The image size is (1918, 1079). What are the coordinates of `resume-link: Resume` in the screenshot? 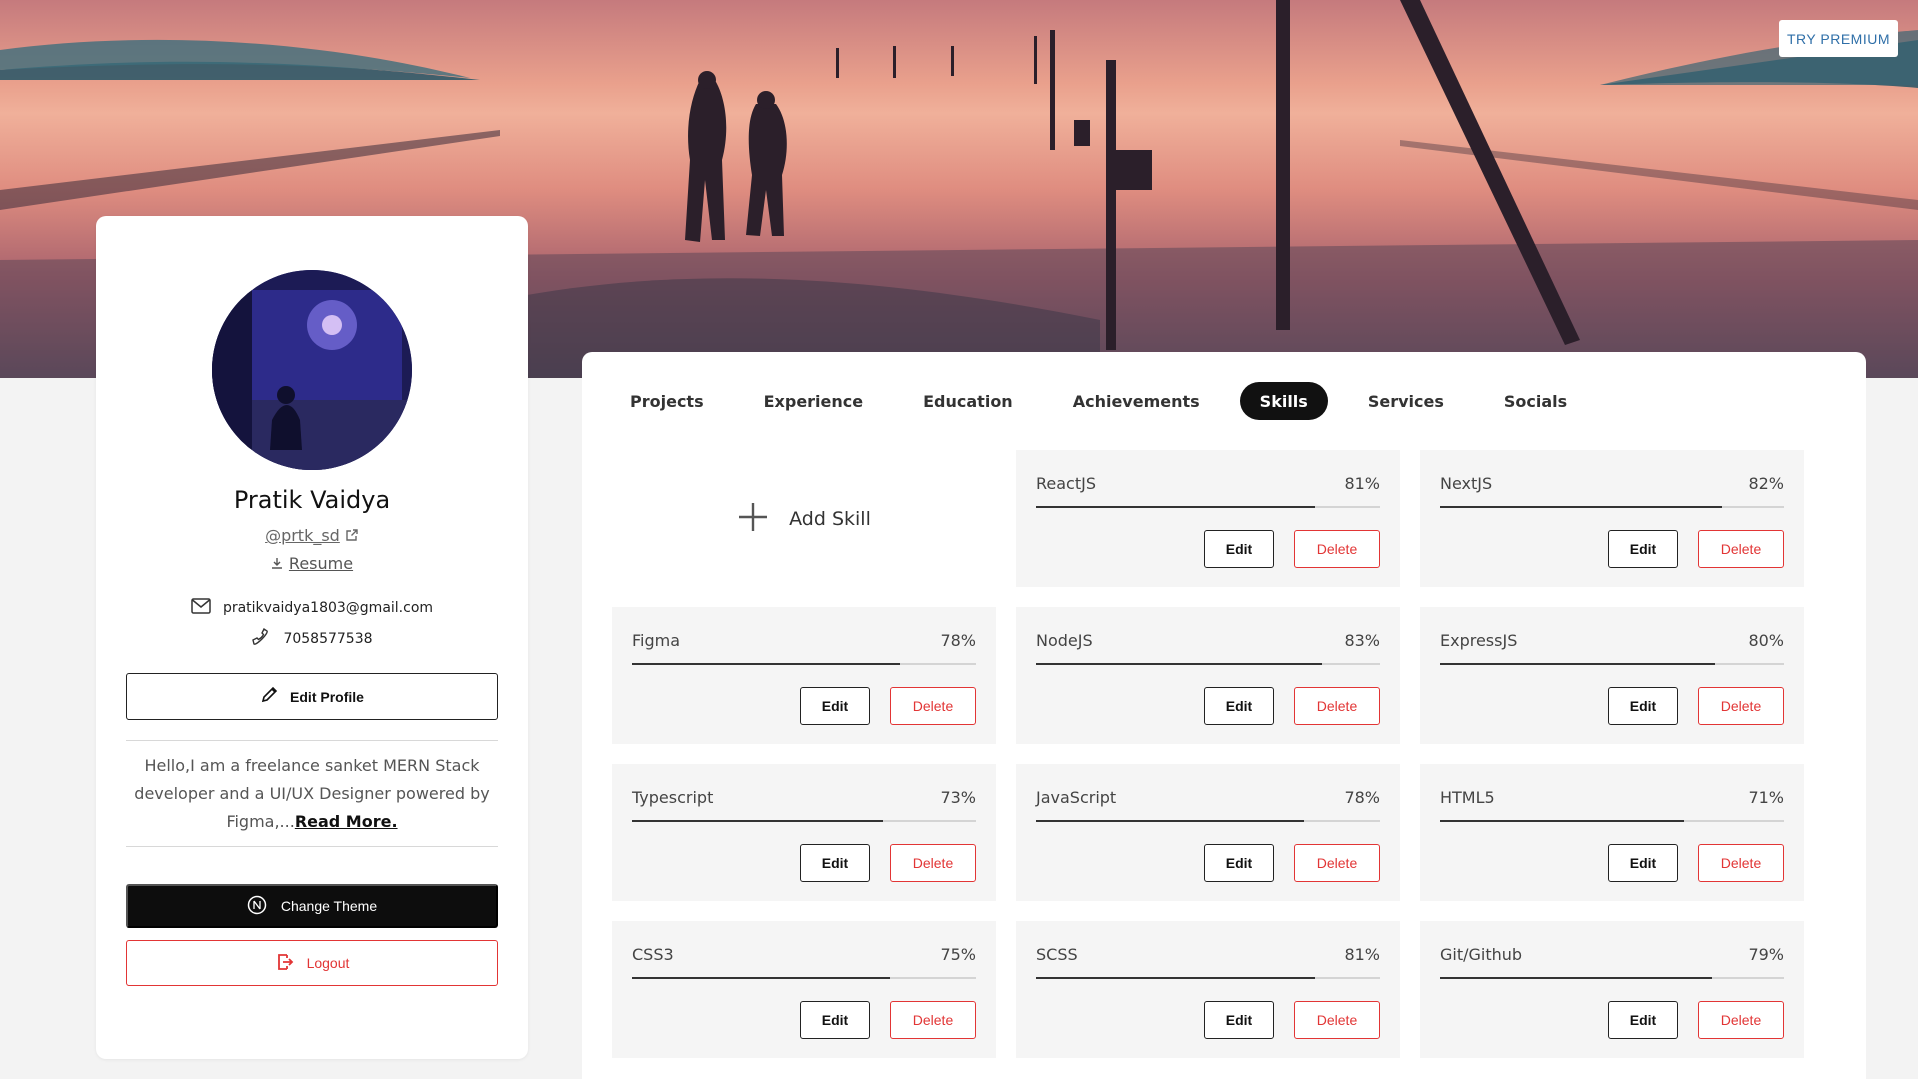 It's located at (312, 563).